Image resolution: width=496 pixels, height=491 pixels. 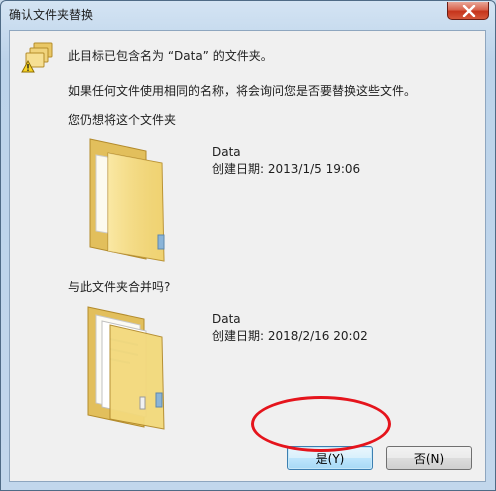 I want to click on message-line-3: 您仍想将这个文件夹, so click(x=122, y=120).